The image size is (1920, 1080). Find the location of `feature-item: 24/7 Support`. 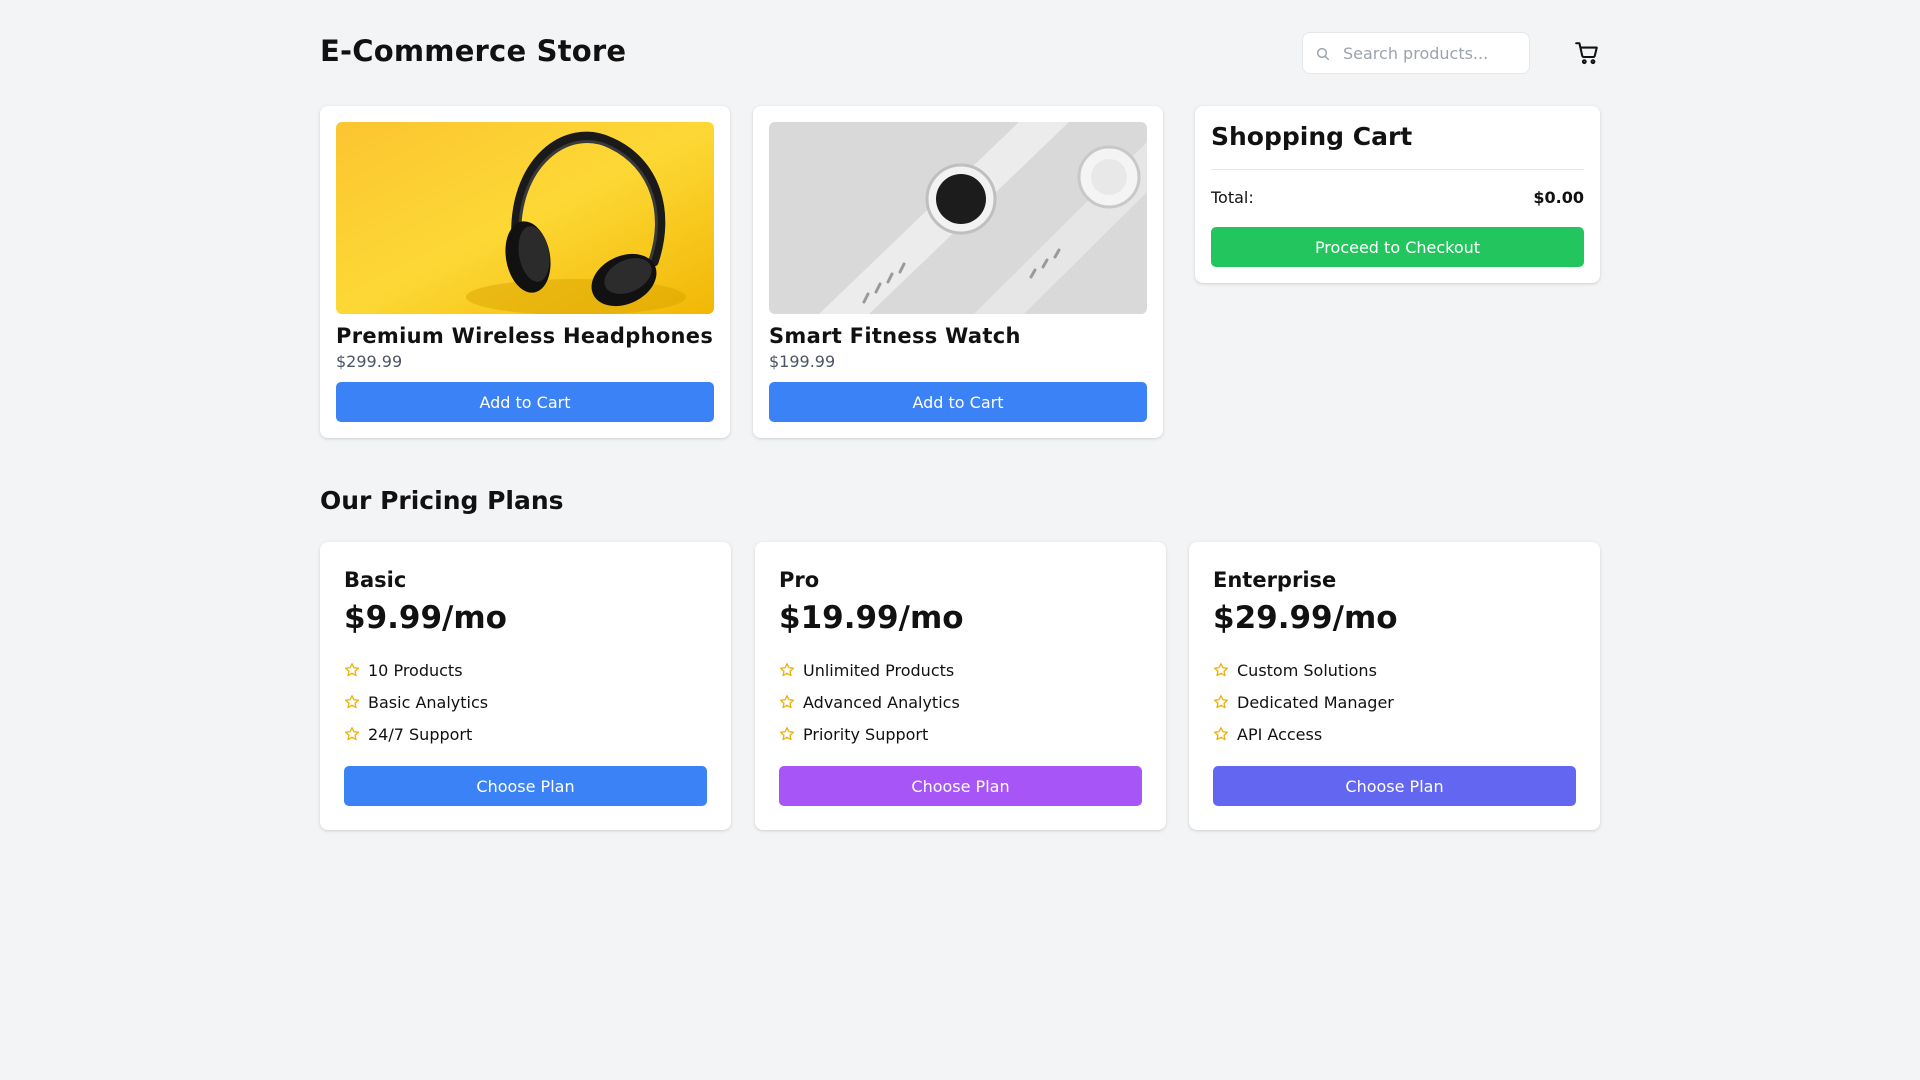

feature-item: 24/7 Support is located at coordinates (416, 734).